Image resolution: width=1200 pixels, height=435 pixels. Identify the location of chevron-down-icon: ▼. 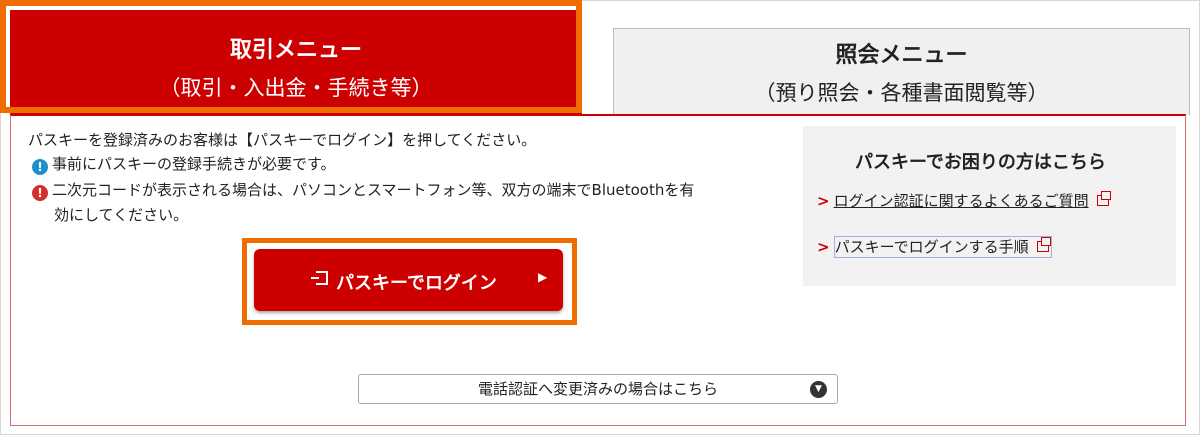
(818, 389).